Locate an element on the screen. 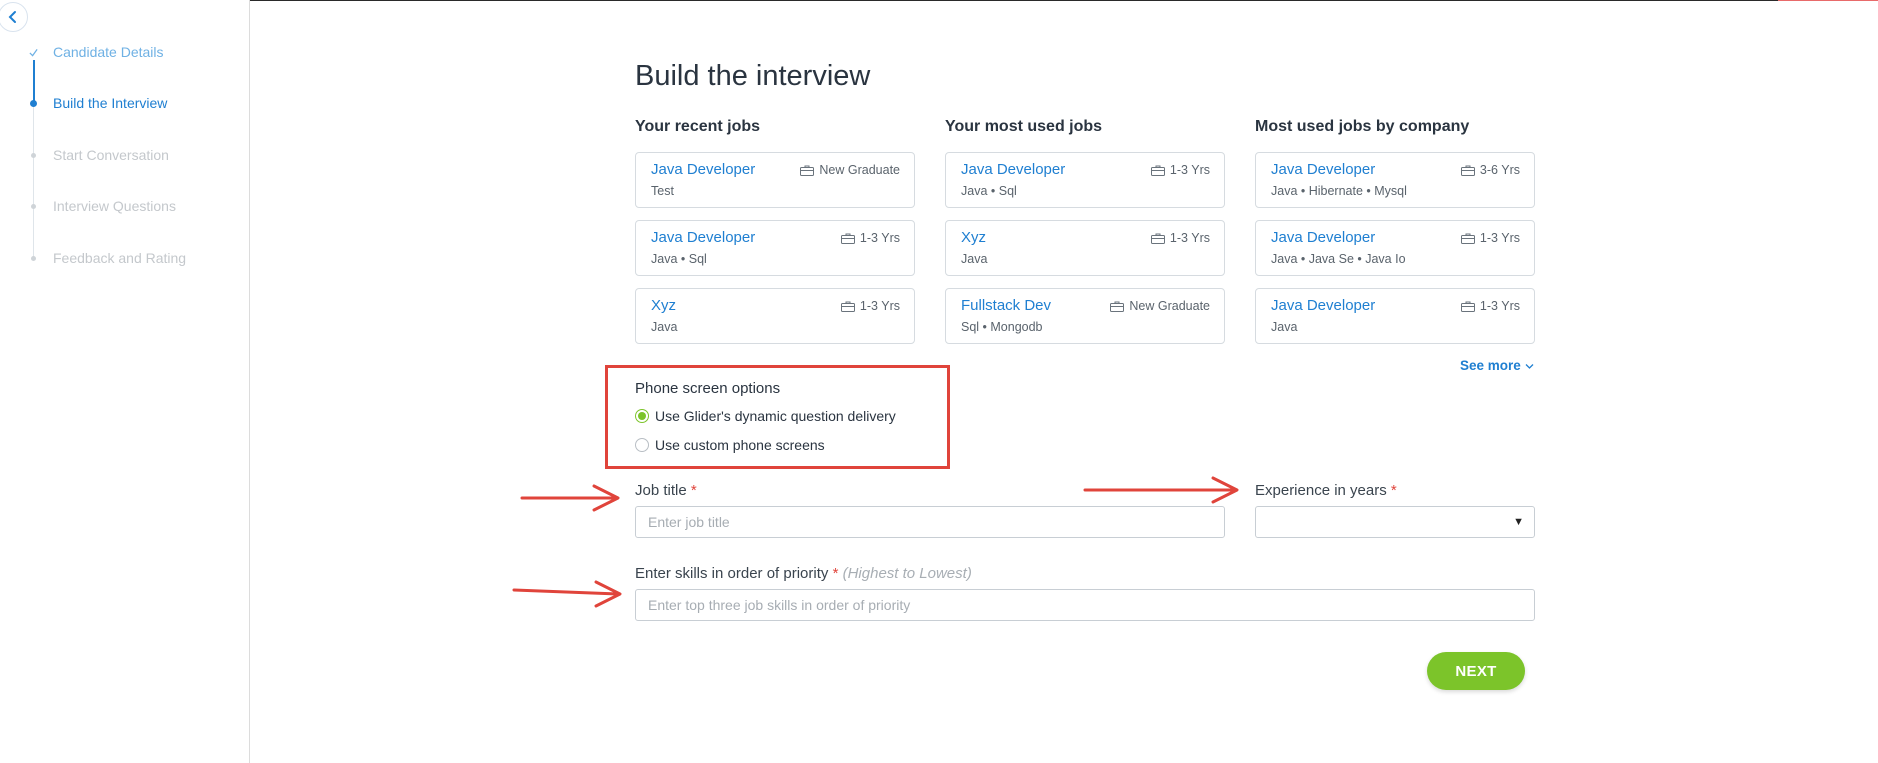 The width and height of the screenshot is (1878, 763). chevron-down-icon is located at coordinates (1529, 366).